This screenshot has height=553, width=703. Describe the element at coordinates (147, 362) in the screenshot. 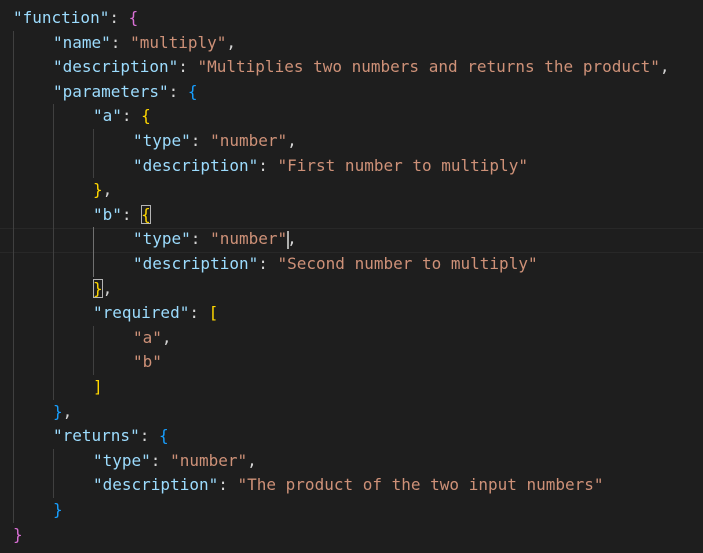

I see `json-string: "b"` at that location.